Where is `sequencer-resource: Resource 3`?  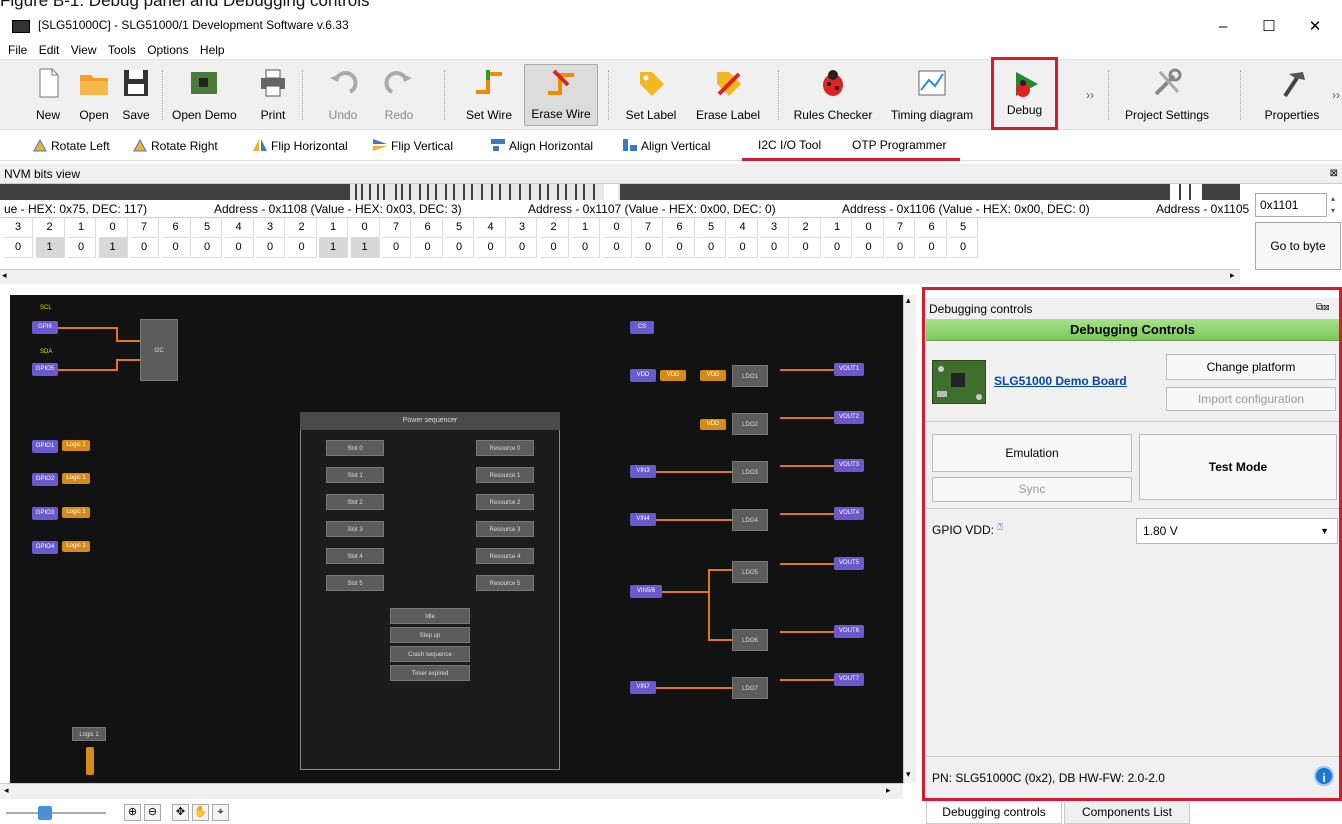
sequencer-resource: Resource 3 is located at coordinates (505, 529).